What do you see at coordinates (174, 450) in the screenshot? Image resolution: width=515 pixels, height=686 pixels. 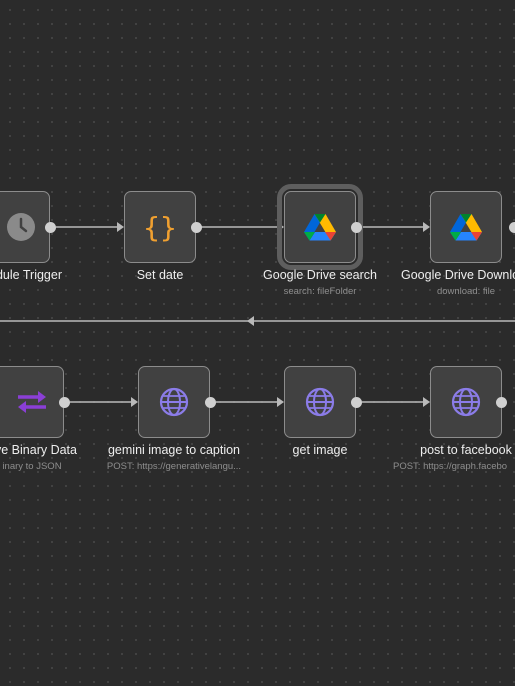 I see `node-label: gemini image to caption` at bounding box center [174, 450].